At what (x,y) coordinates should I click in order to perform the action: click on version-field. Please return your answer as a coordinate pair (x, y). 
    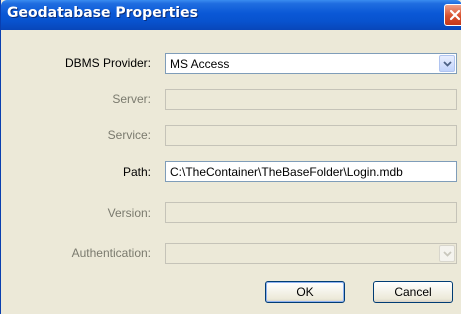
    Looking at the image, I should click on (311, 212).